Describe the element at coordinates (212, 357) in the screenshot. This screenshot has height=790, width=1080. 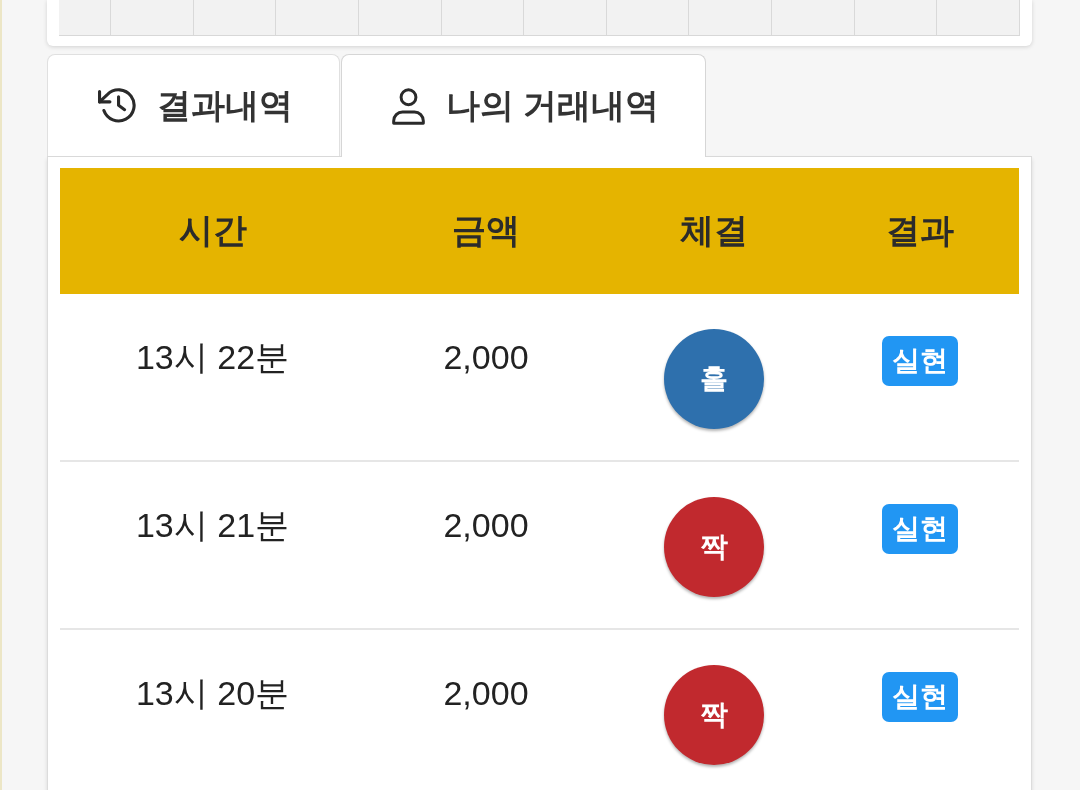
I see `table-cell: 13시 22분` at that location.